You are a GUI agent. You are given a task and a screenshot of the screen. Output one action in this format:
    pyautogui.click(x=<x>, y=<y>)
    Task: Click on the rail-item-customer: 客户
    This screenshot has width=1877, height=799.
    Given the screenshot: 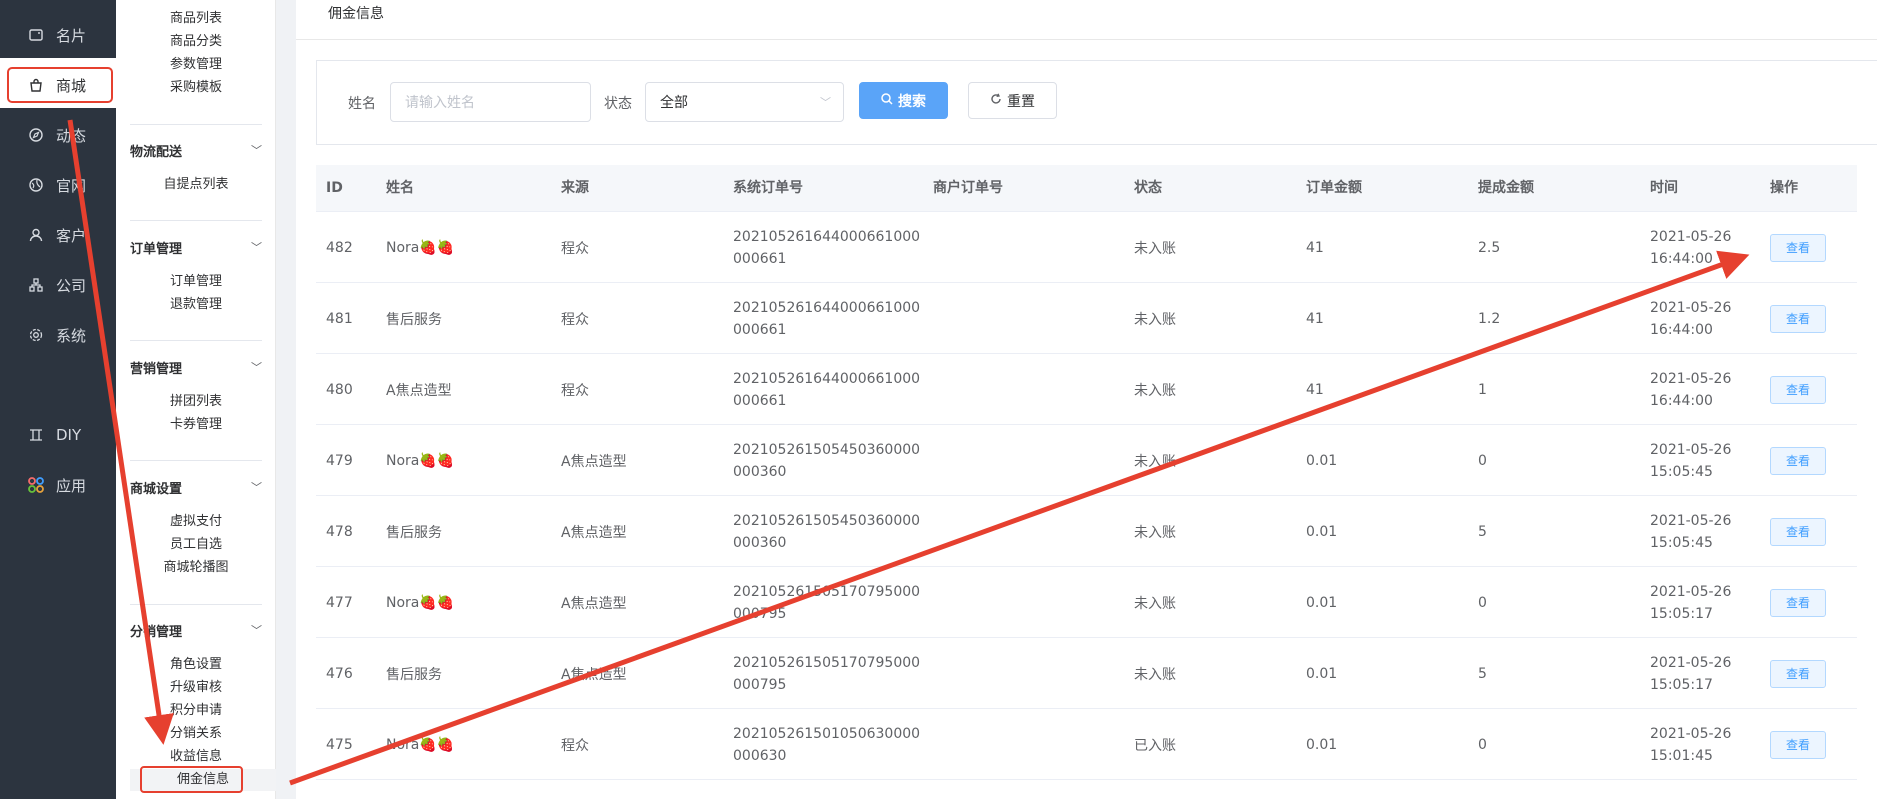 What is the action you would take?
    pyautogui.click(x=58, y=235)
    